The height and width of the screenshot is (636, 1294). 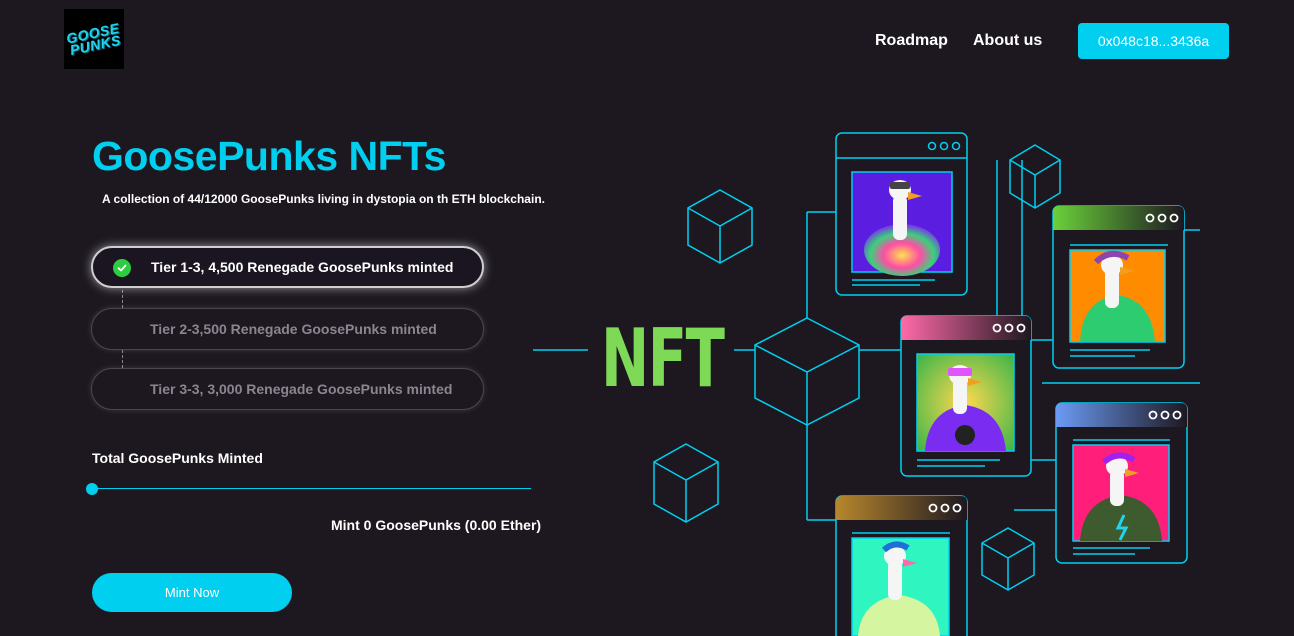 I want to click on nav-about-us: About us, so click(x=1007, y=41).